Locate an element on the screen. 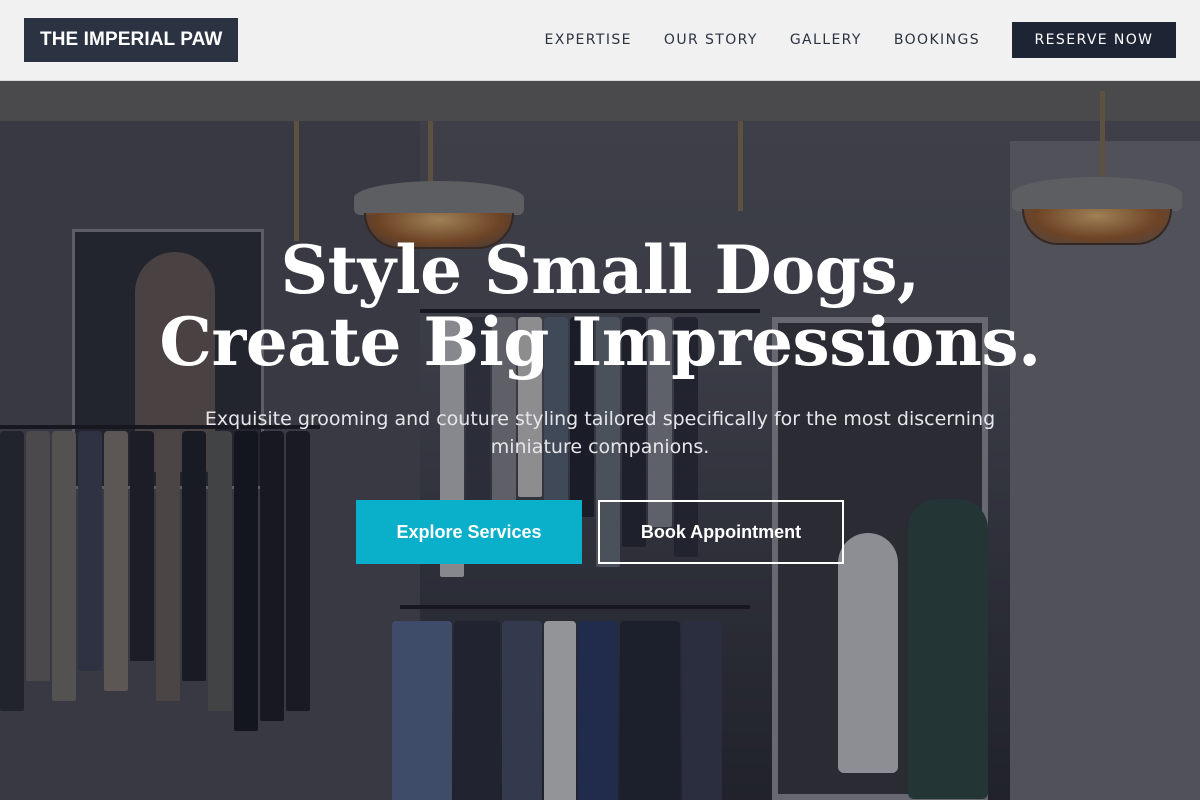 The width and height of the screenshot is (1200, 800). hero-title-line-2: Create Big Impressions. is located at coordinates (600, 342).